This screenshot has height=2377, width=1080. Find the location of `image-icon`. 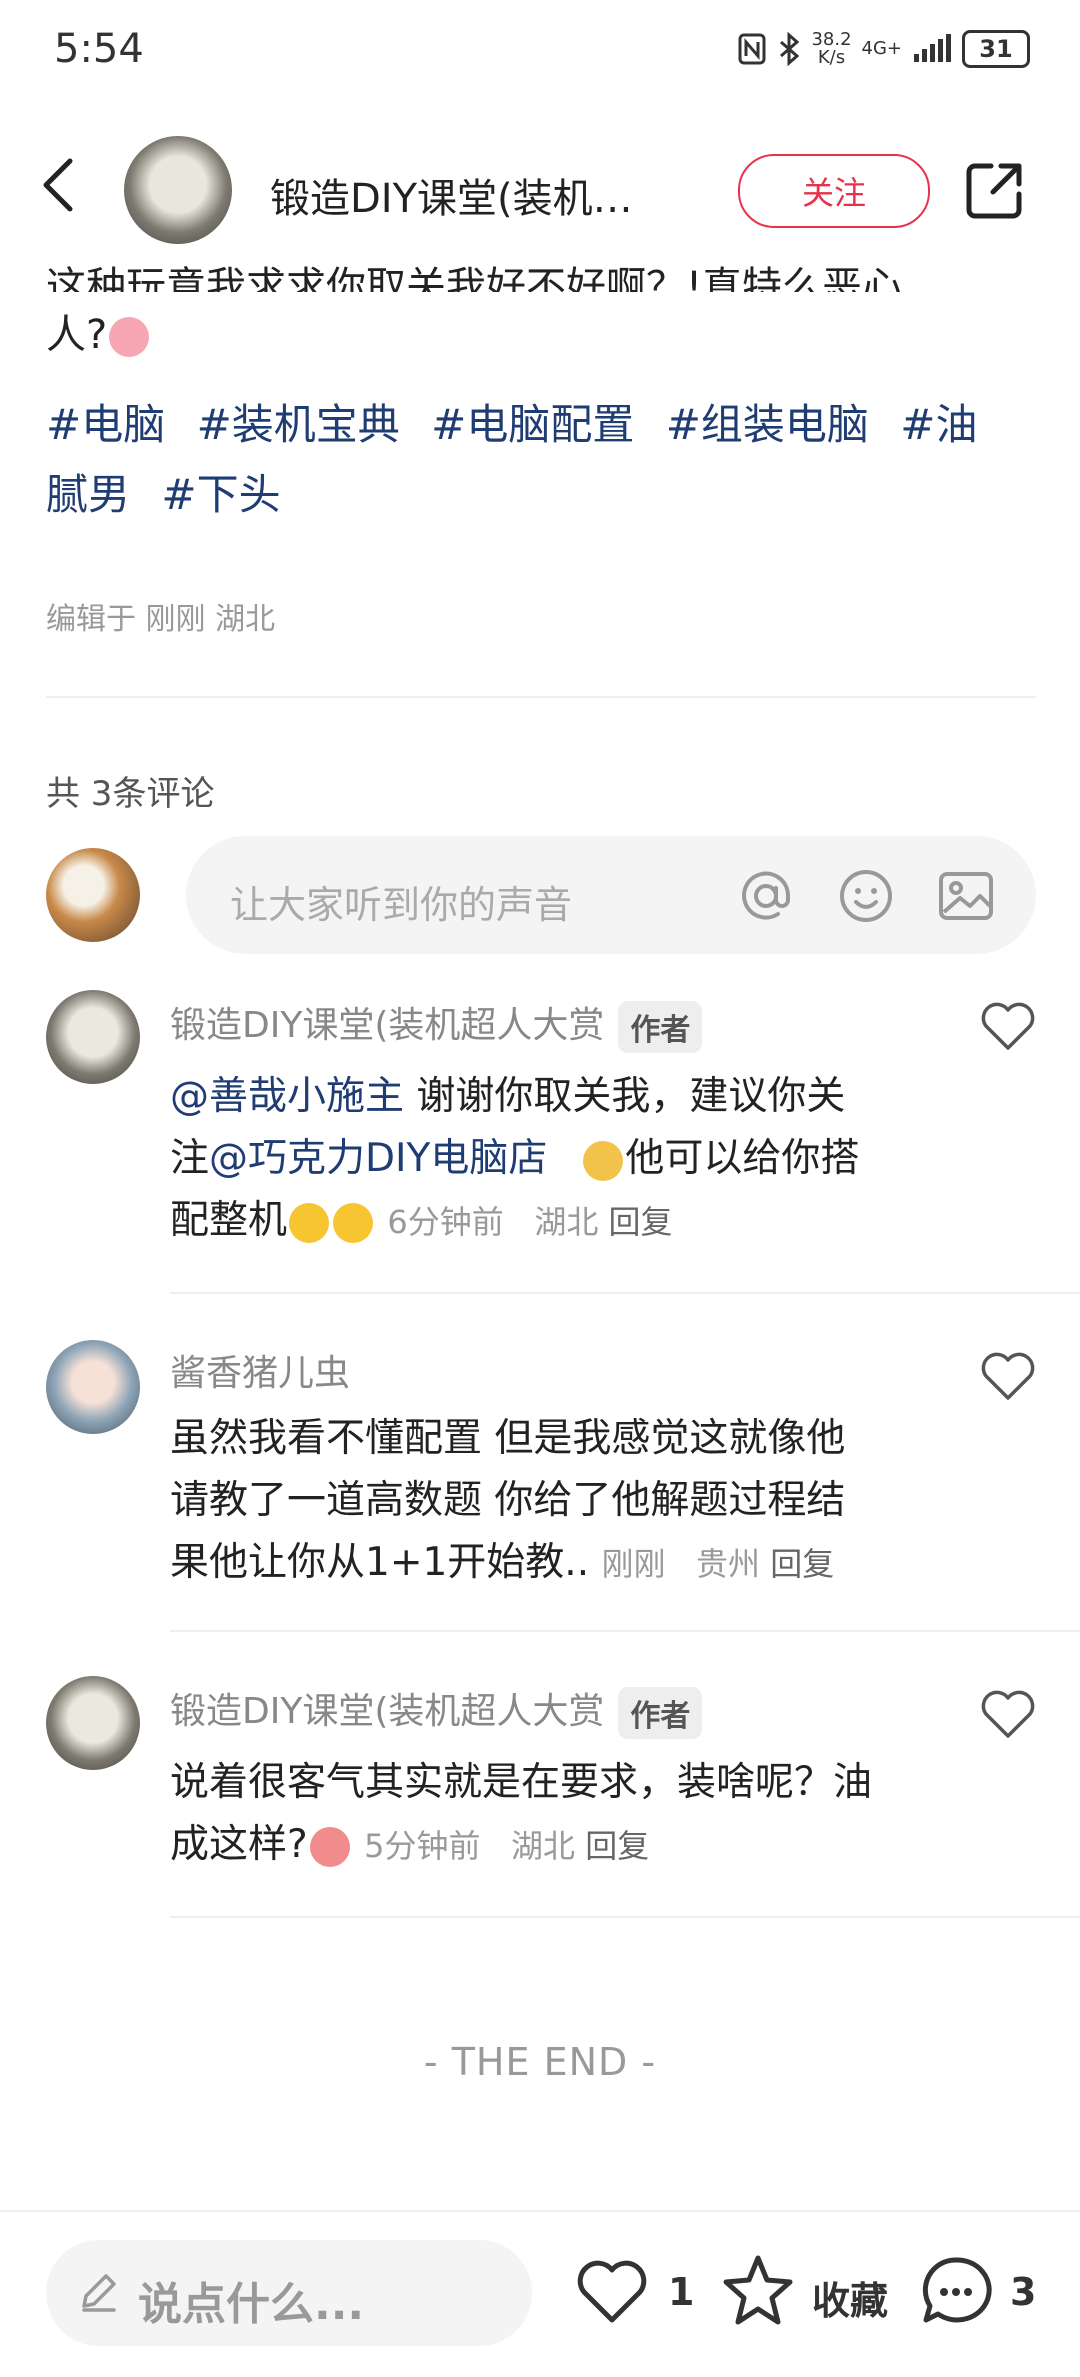

image-icon is located at coordinates (966, 896).